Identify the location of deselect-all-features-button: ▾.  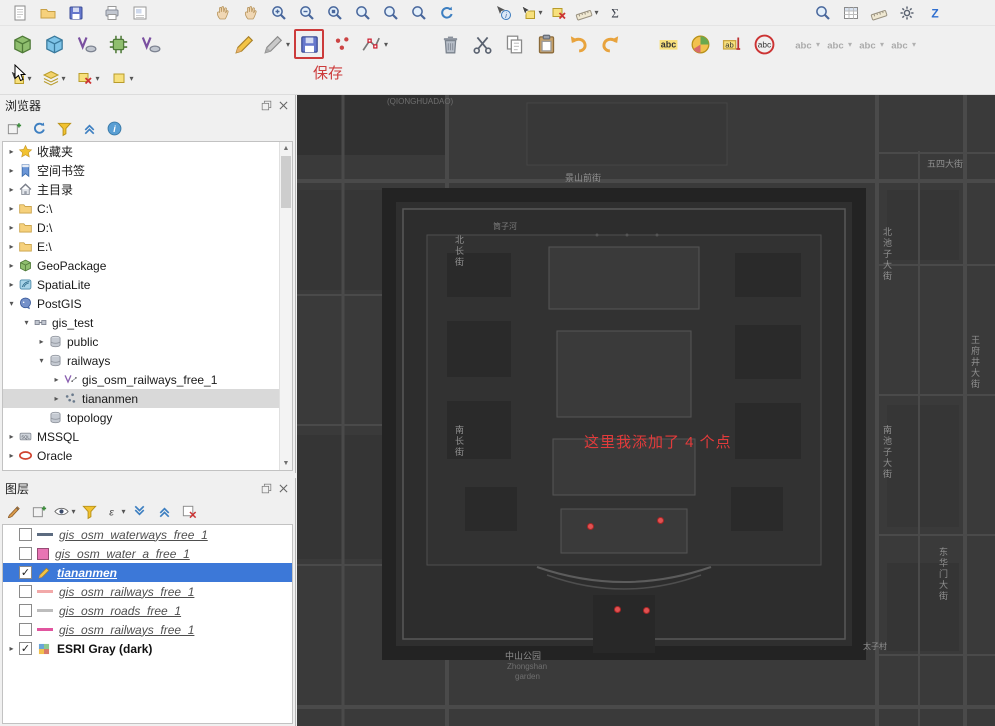
(88, 78).